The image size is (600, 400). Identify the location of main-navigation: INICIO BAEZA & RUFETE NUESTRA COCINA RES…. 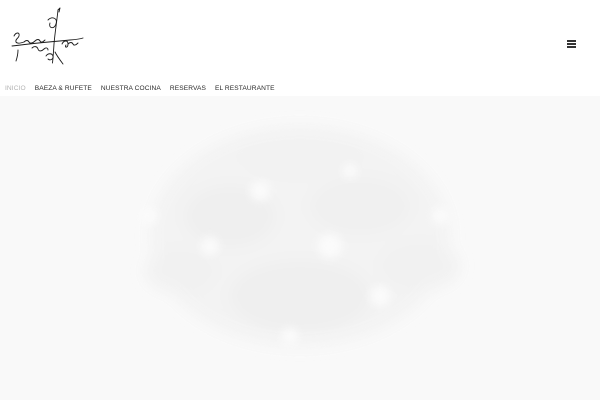
(140, 88).